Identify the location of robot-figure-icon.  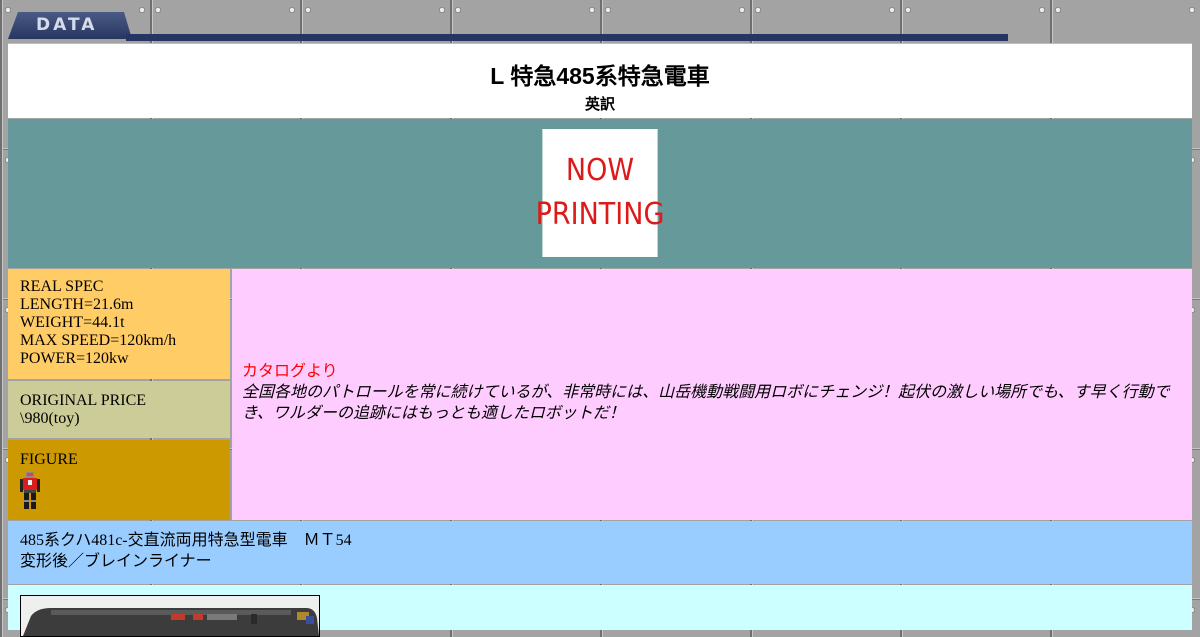
(30, 491).